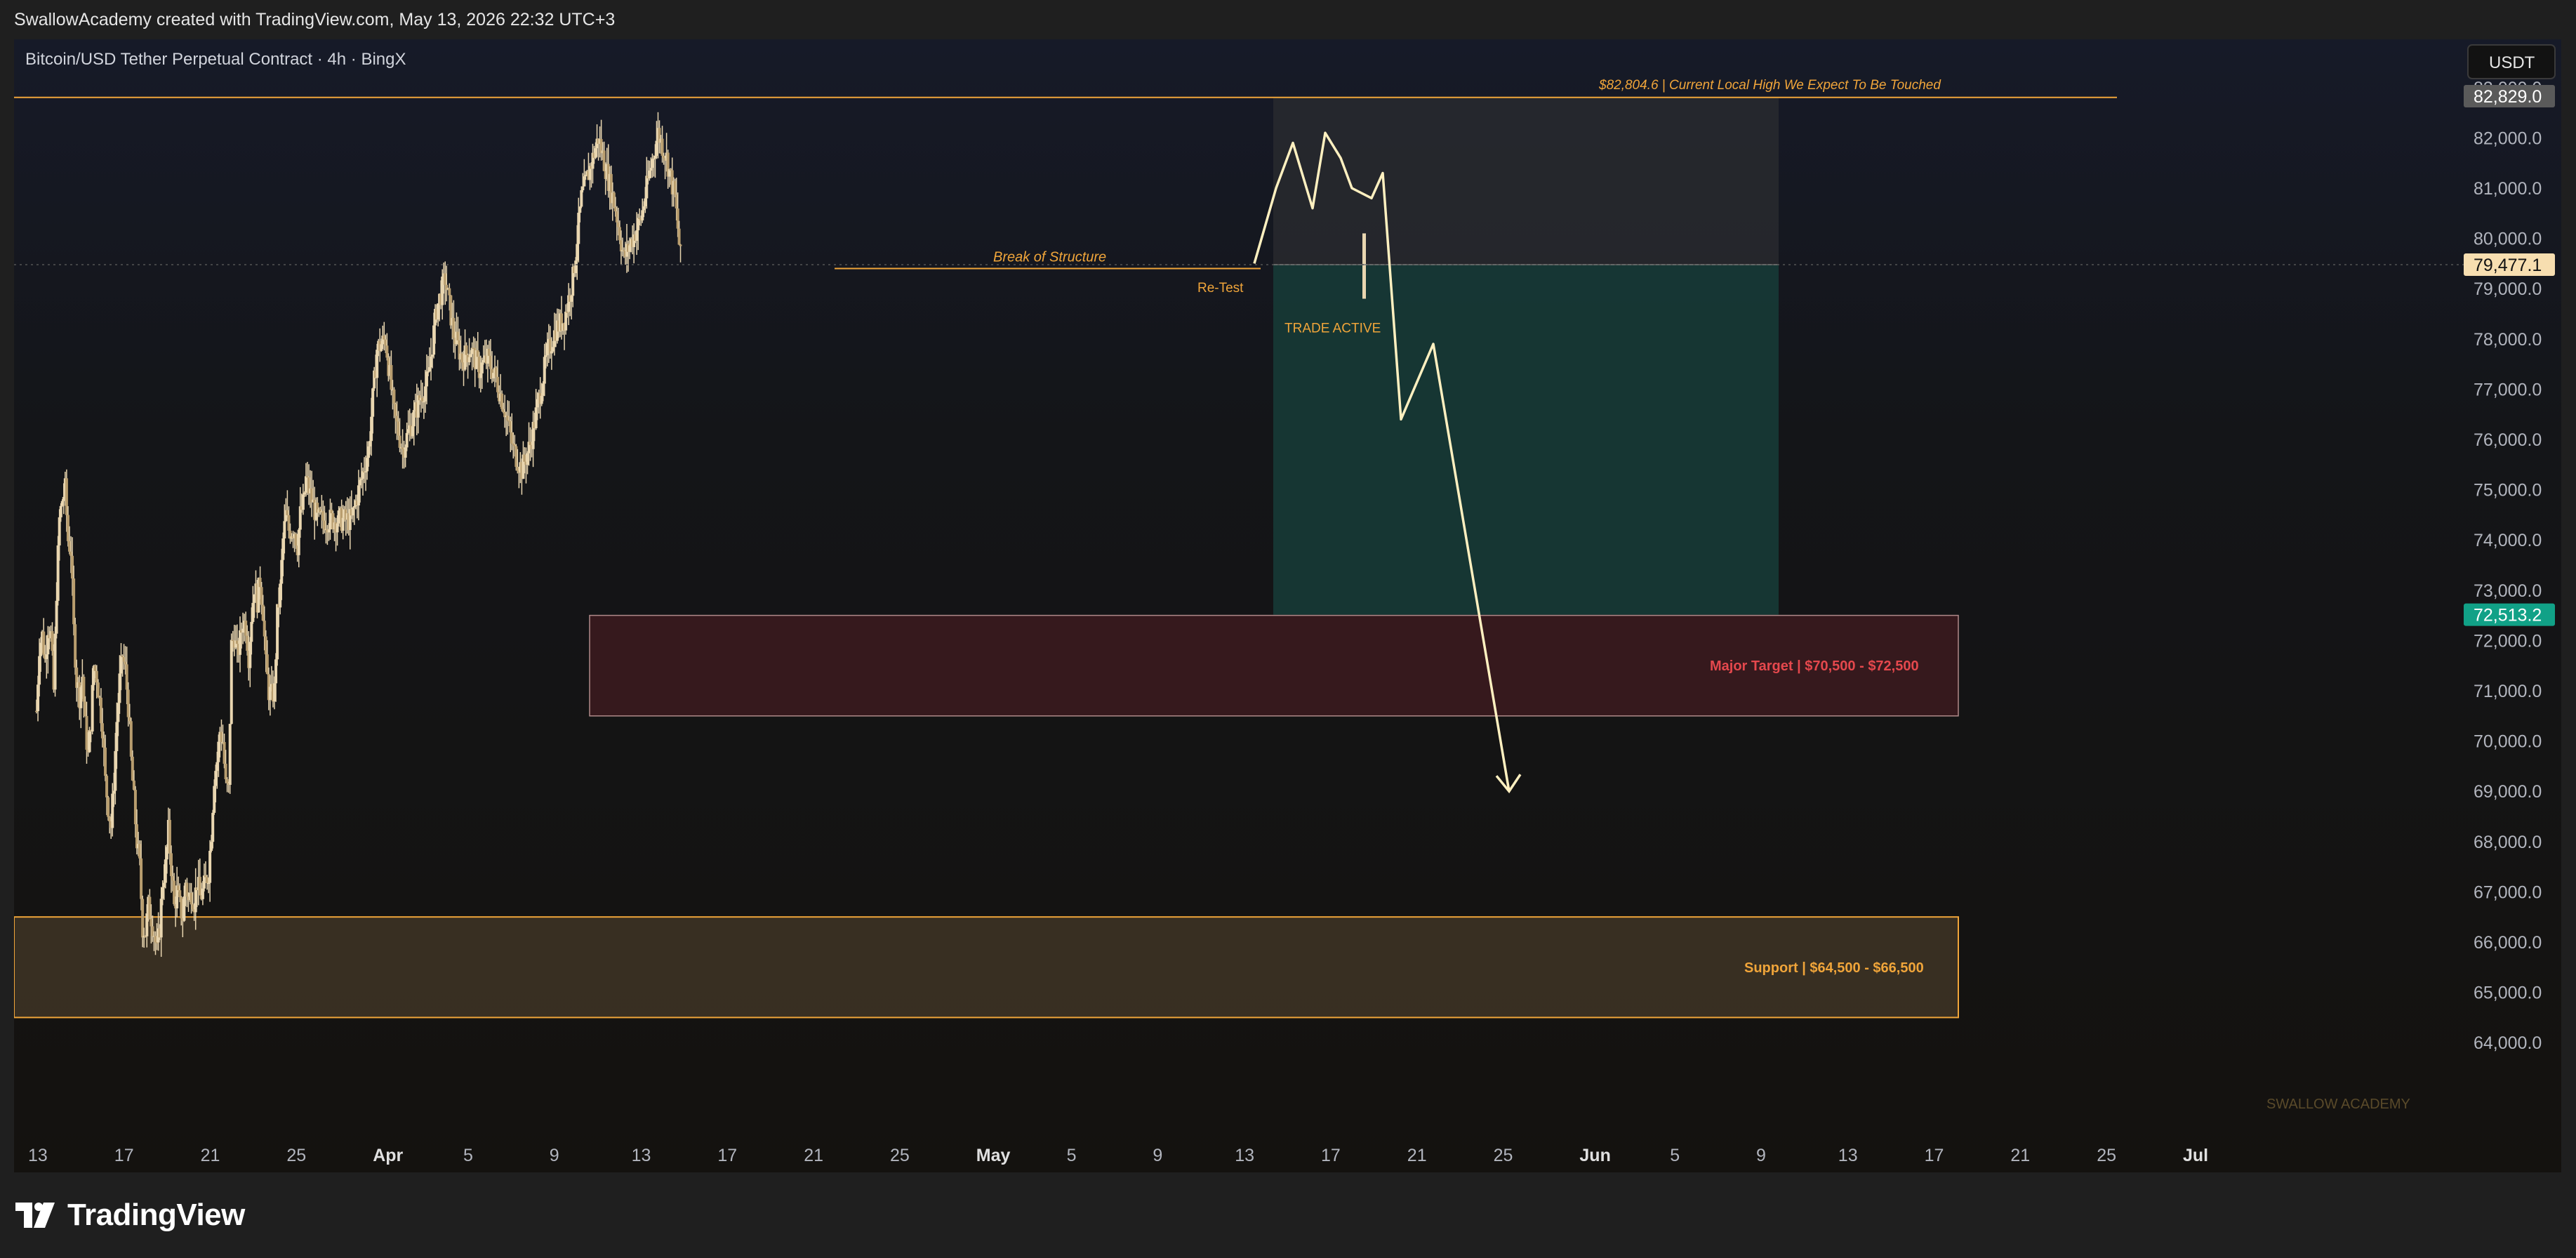  I want to click on price-tick-label: 71,000.0, so click(2508, 691).